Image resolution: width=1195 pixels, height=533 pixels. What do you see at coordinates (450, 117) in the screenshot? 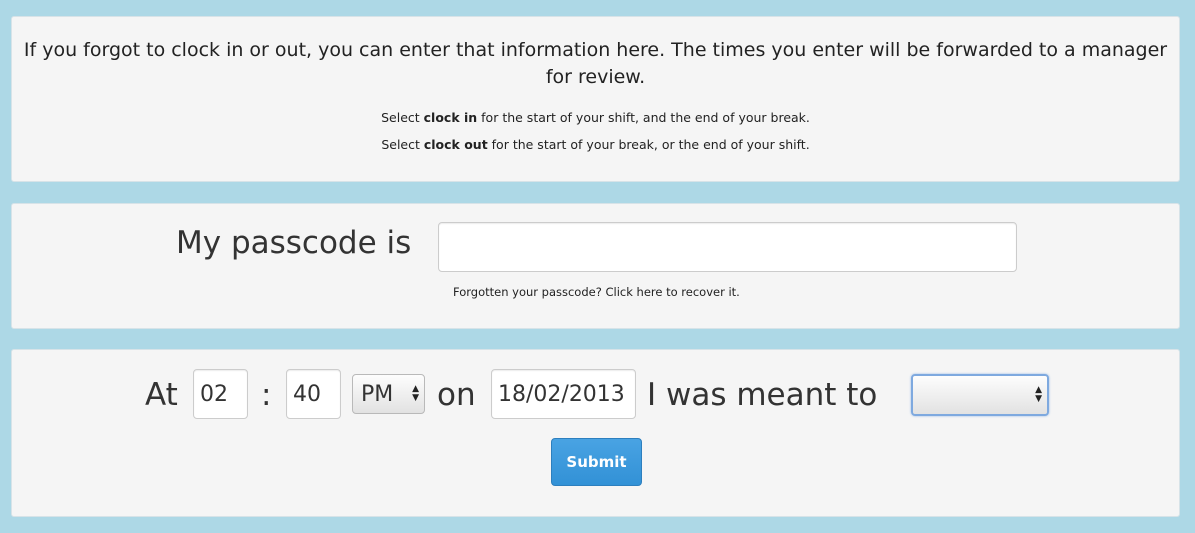
I see `clock-in-hint-emphasis: clock in` at bounding box center [450, 117].